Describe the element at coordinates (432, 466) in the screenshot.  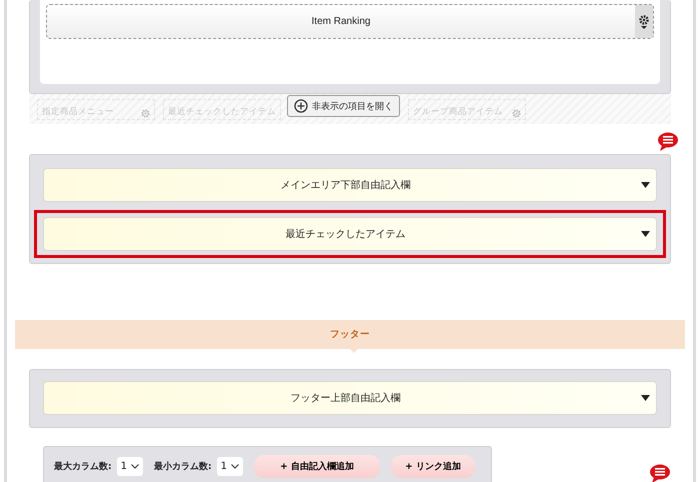
I see `add-button: + リンク追加` at that location.